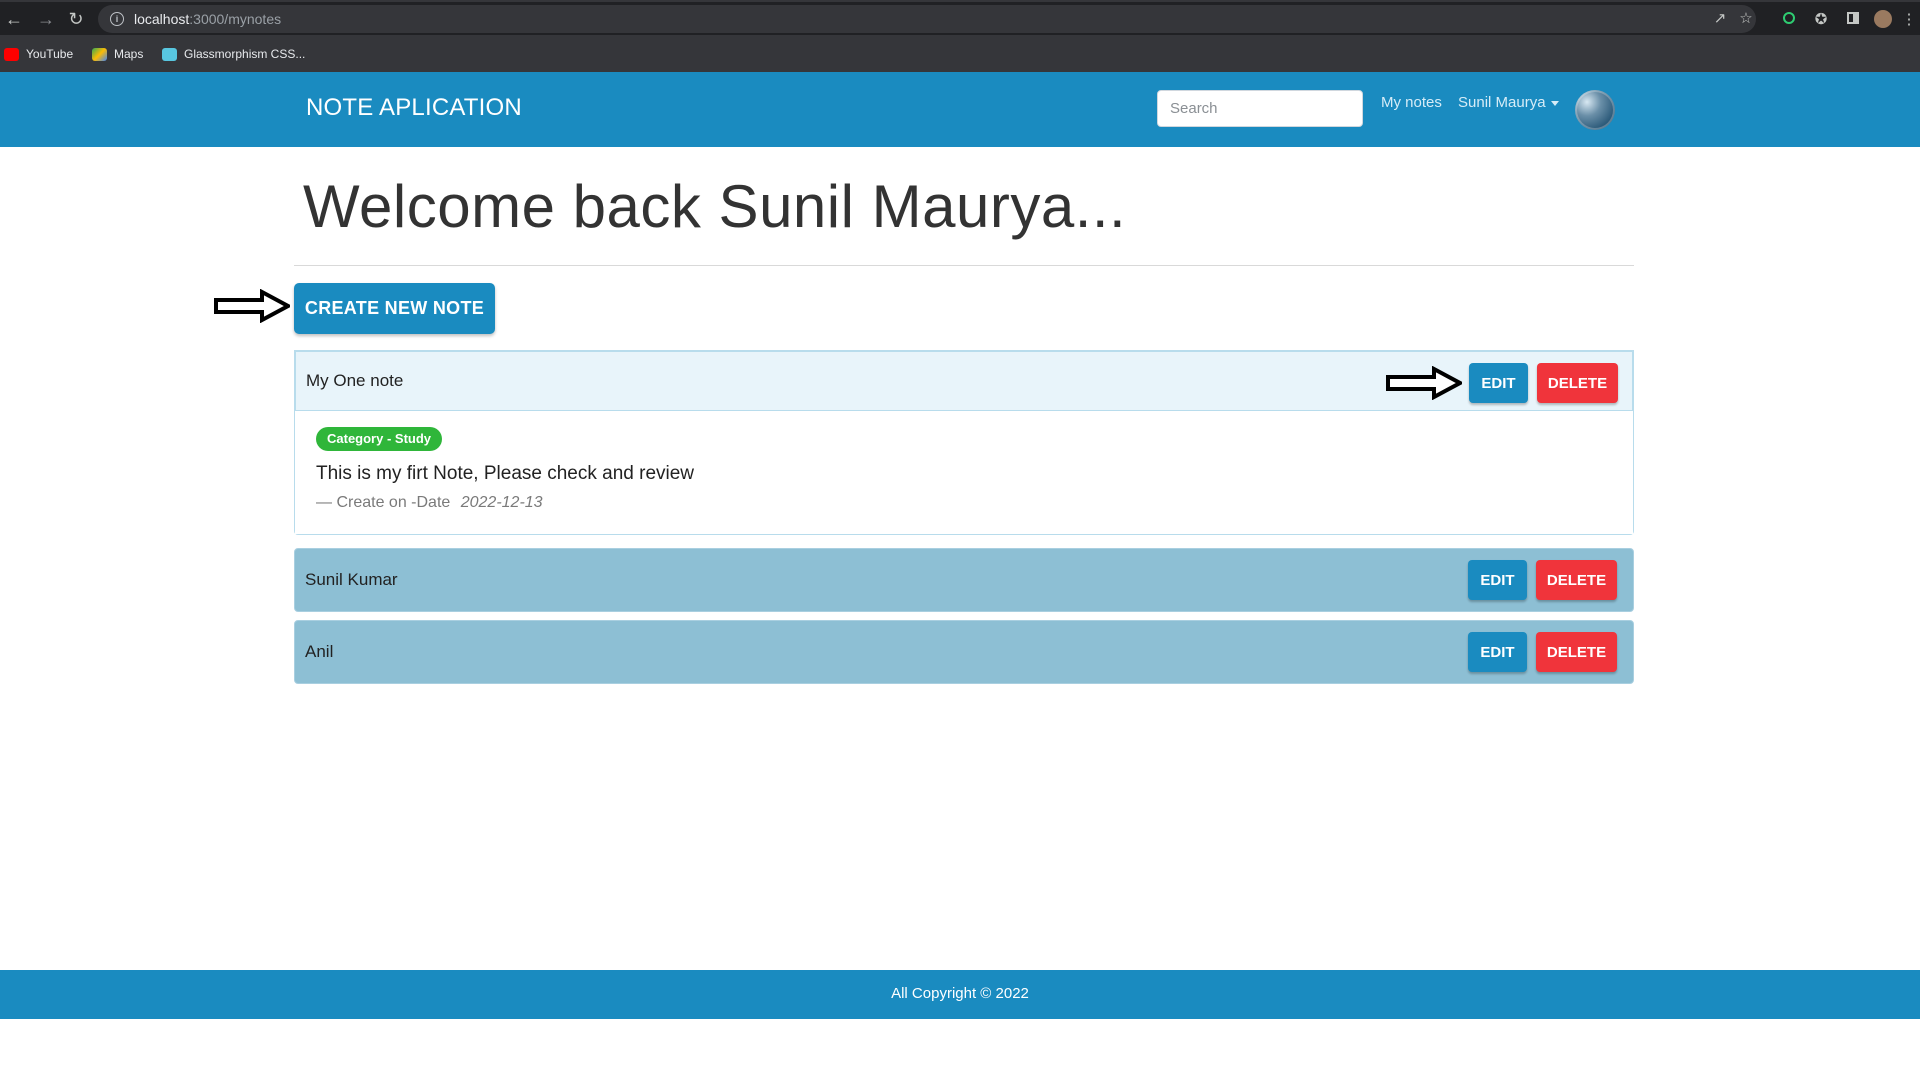 The width and height of the screenshot is (1920, 1080). What do you see at coordinates (129, 54) in the screenshot?
I see `bookmark-label: Maps` at bounding box center [129, 54].